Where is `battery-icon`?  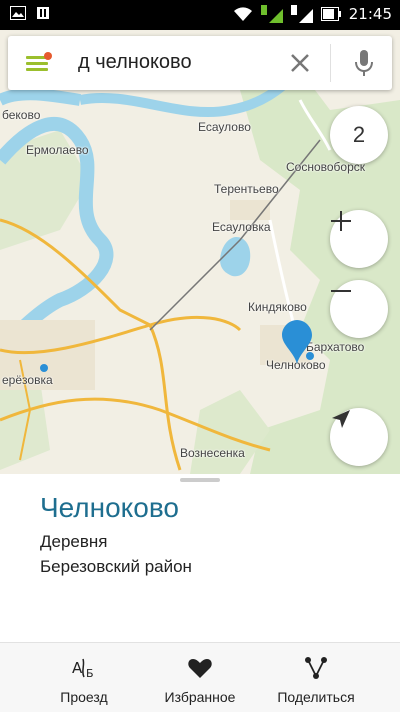
battery-icon is located at coordinates (330, 14).